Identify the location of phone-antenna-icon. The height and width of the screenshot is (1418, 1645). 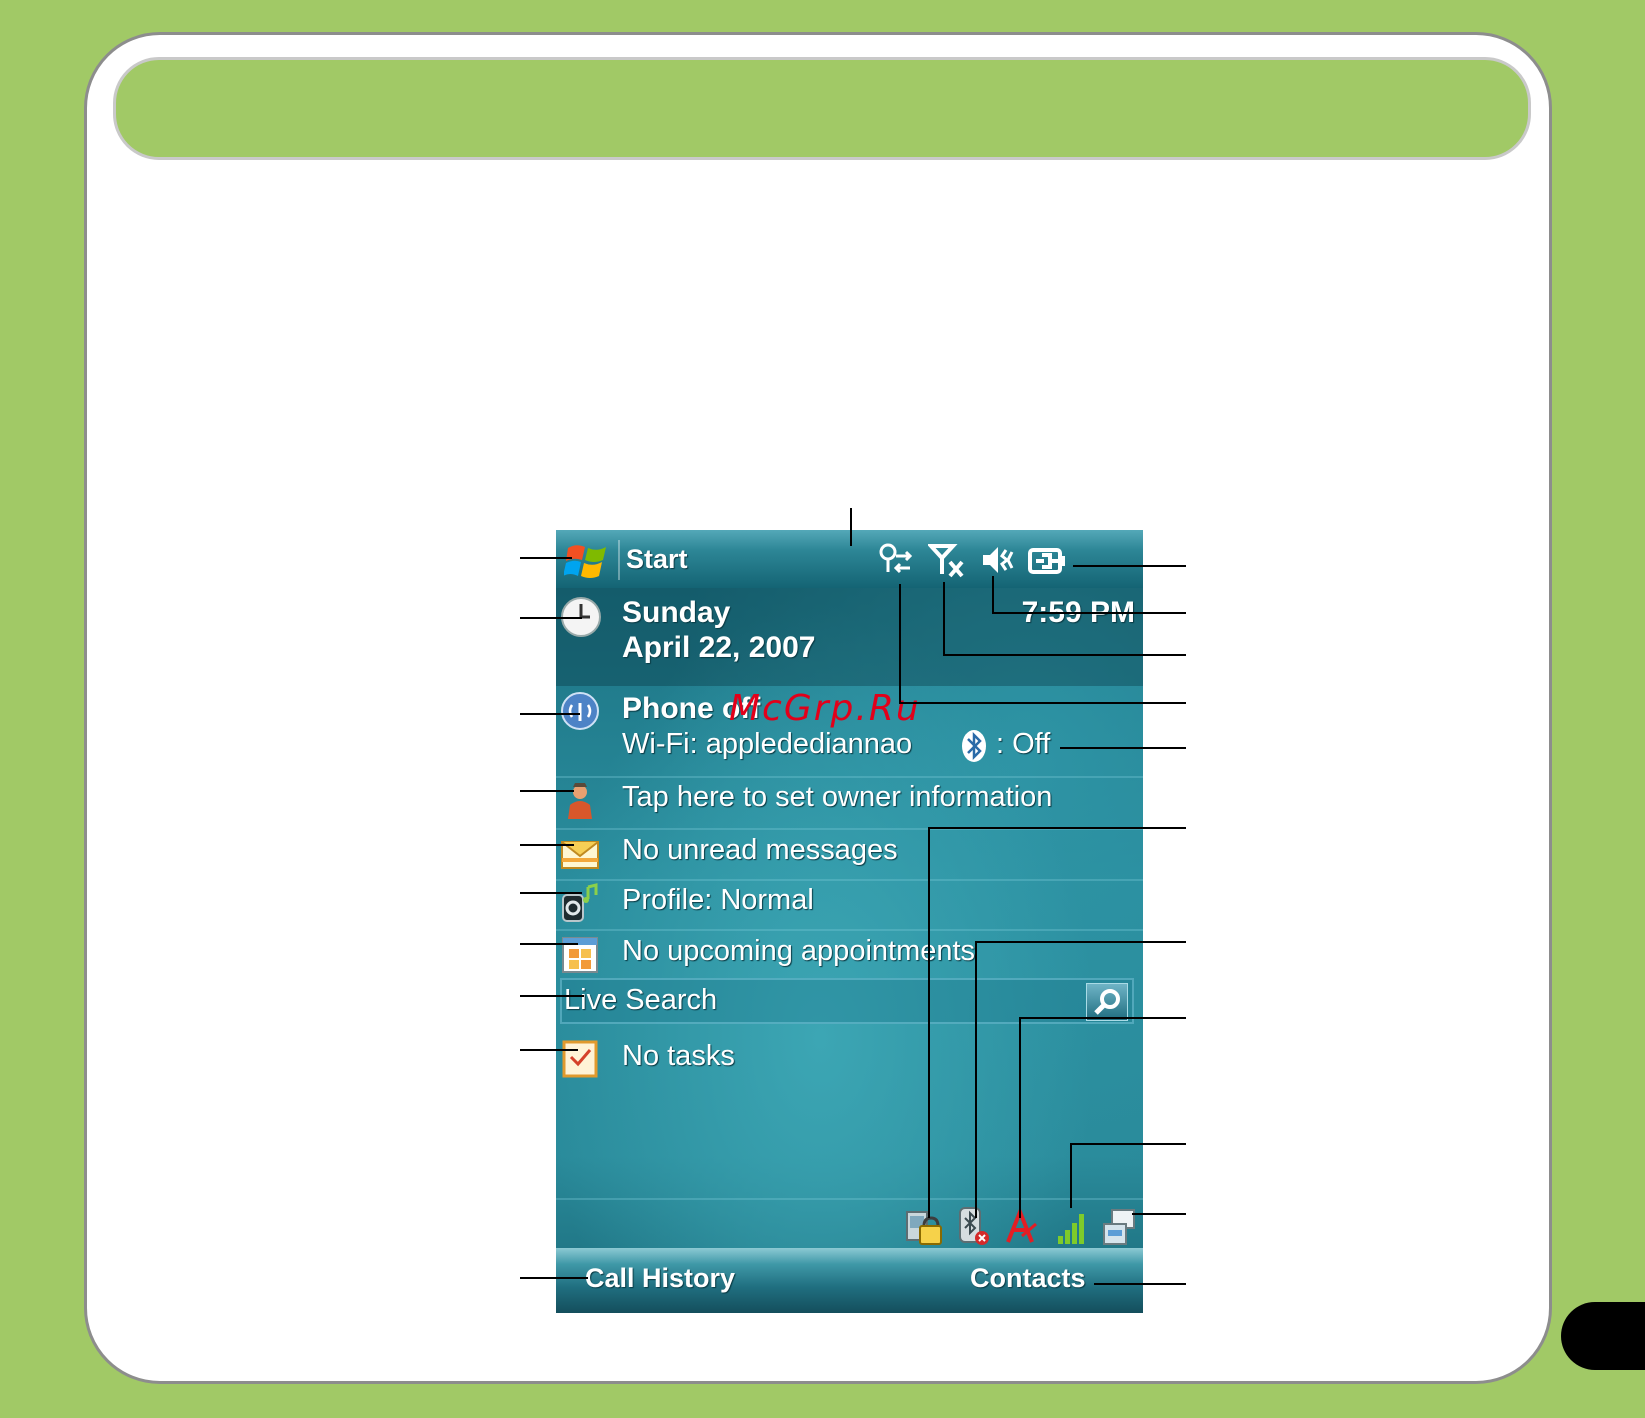
(580, 711).